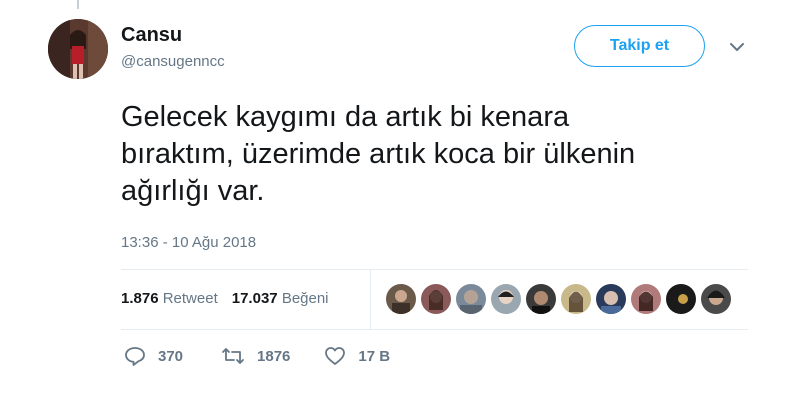  Describe the element at coordinates (335, 356) in the screenshot. I see `heart-icon` at that location.